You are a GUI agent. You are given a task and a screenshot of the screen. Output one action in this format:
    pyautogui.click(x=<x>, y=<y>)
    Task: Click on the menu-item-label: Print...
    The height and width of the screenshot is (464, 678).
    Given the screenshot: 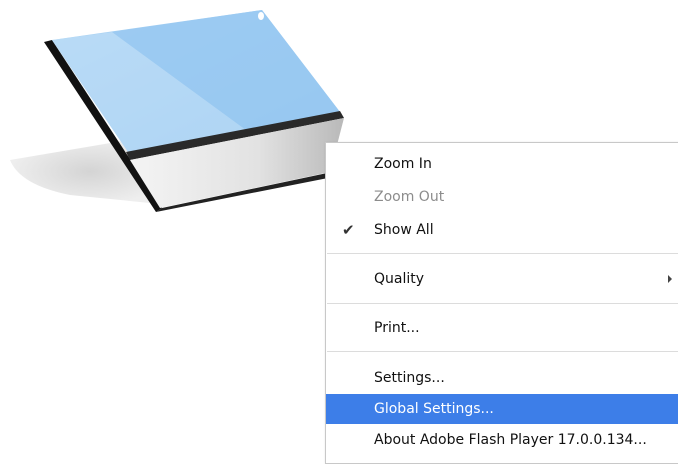 What is the action you would take?
    pyautogui.click(x=397, y=328)
    